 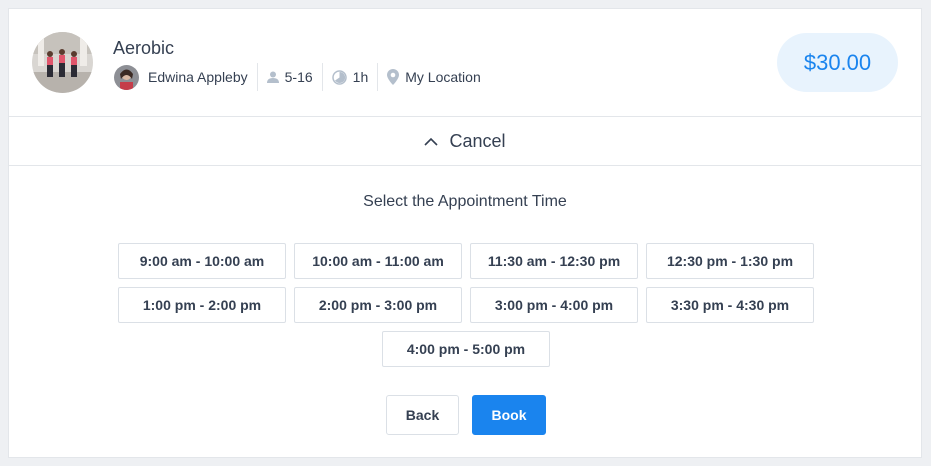 I want to click on book-button: Book, so click(x=509, y=415).